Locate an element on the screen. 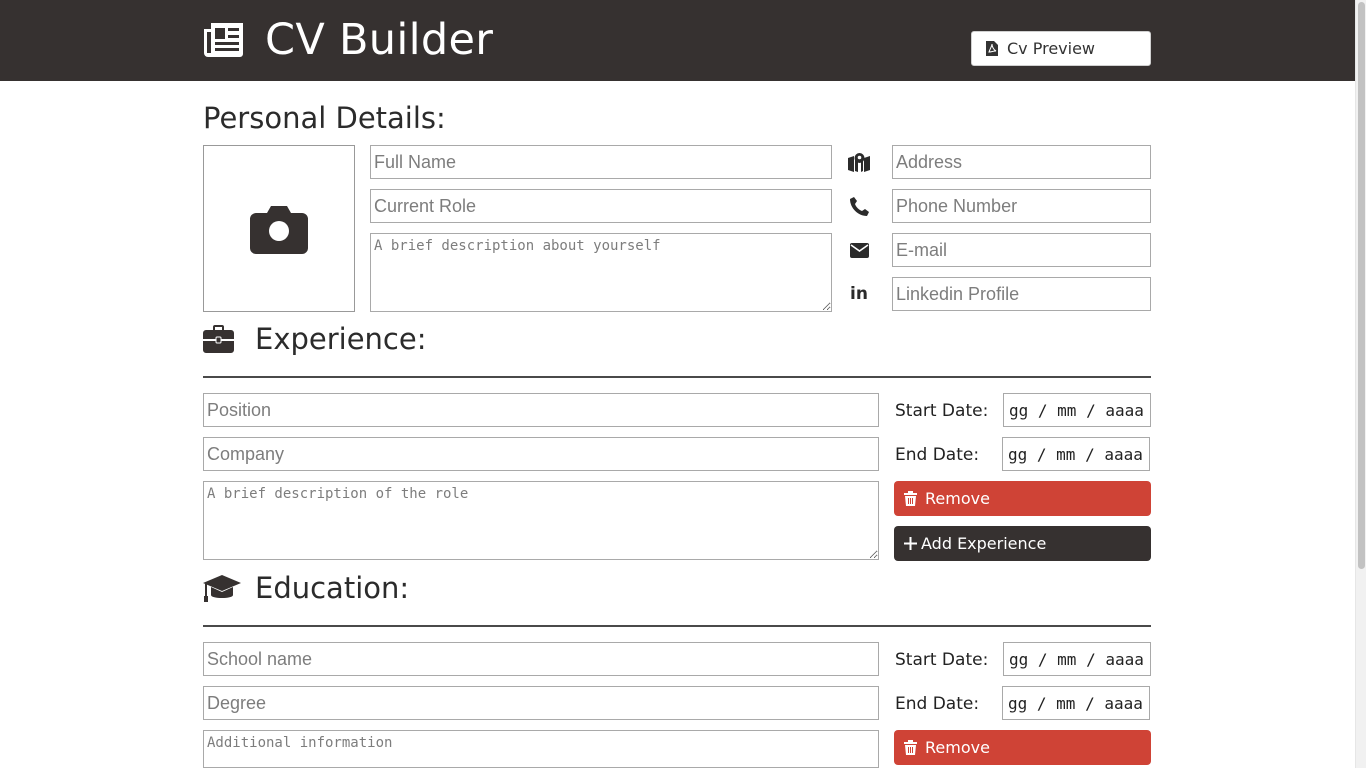 This screenshot has width=1366, height=768. add-experience-button: Add Experience is located at coordinates (1022, 543).